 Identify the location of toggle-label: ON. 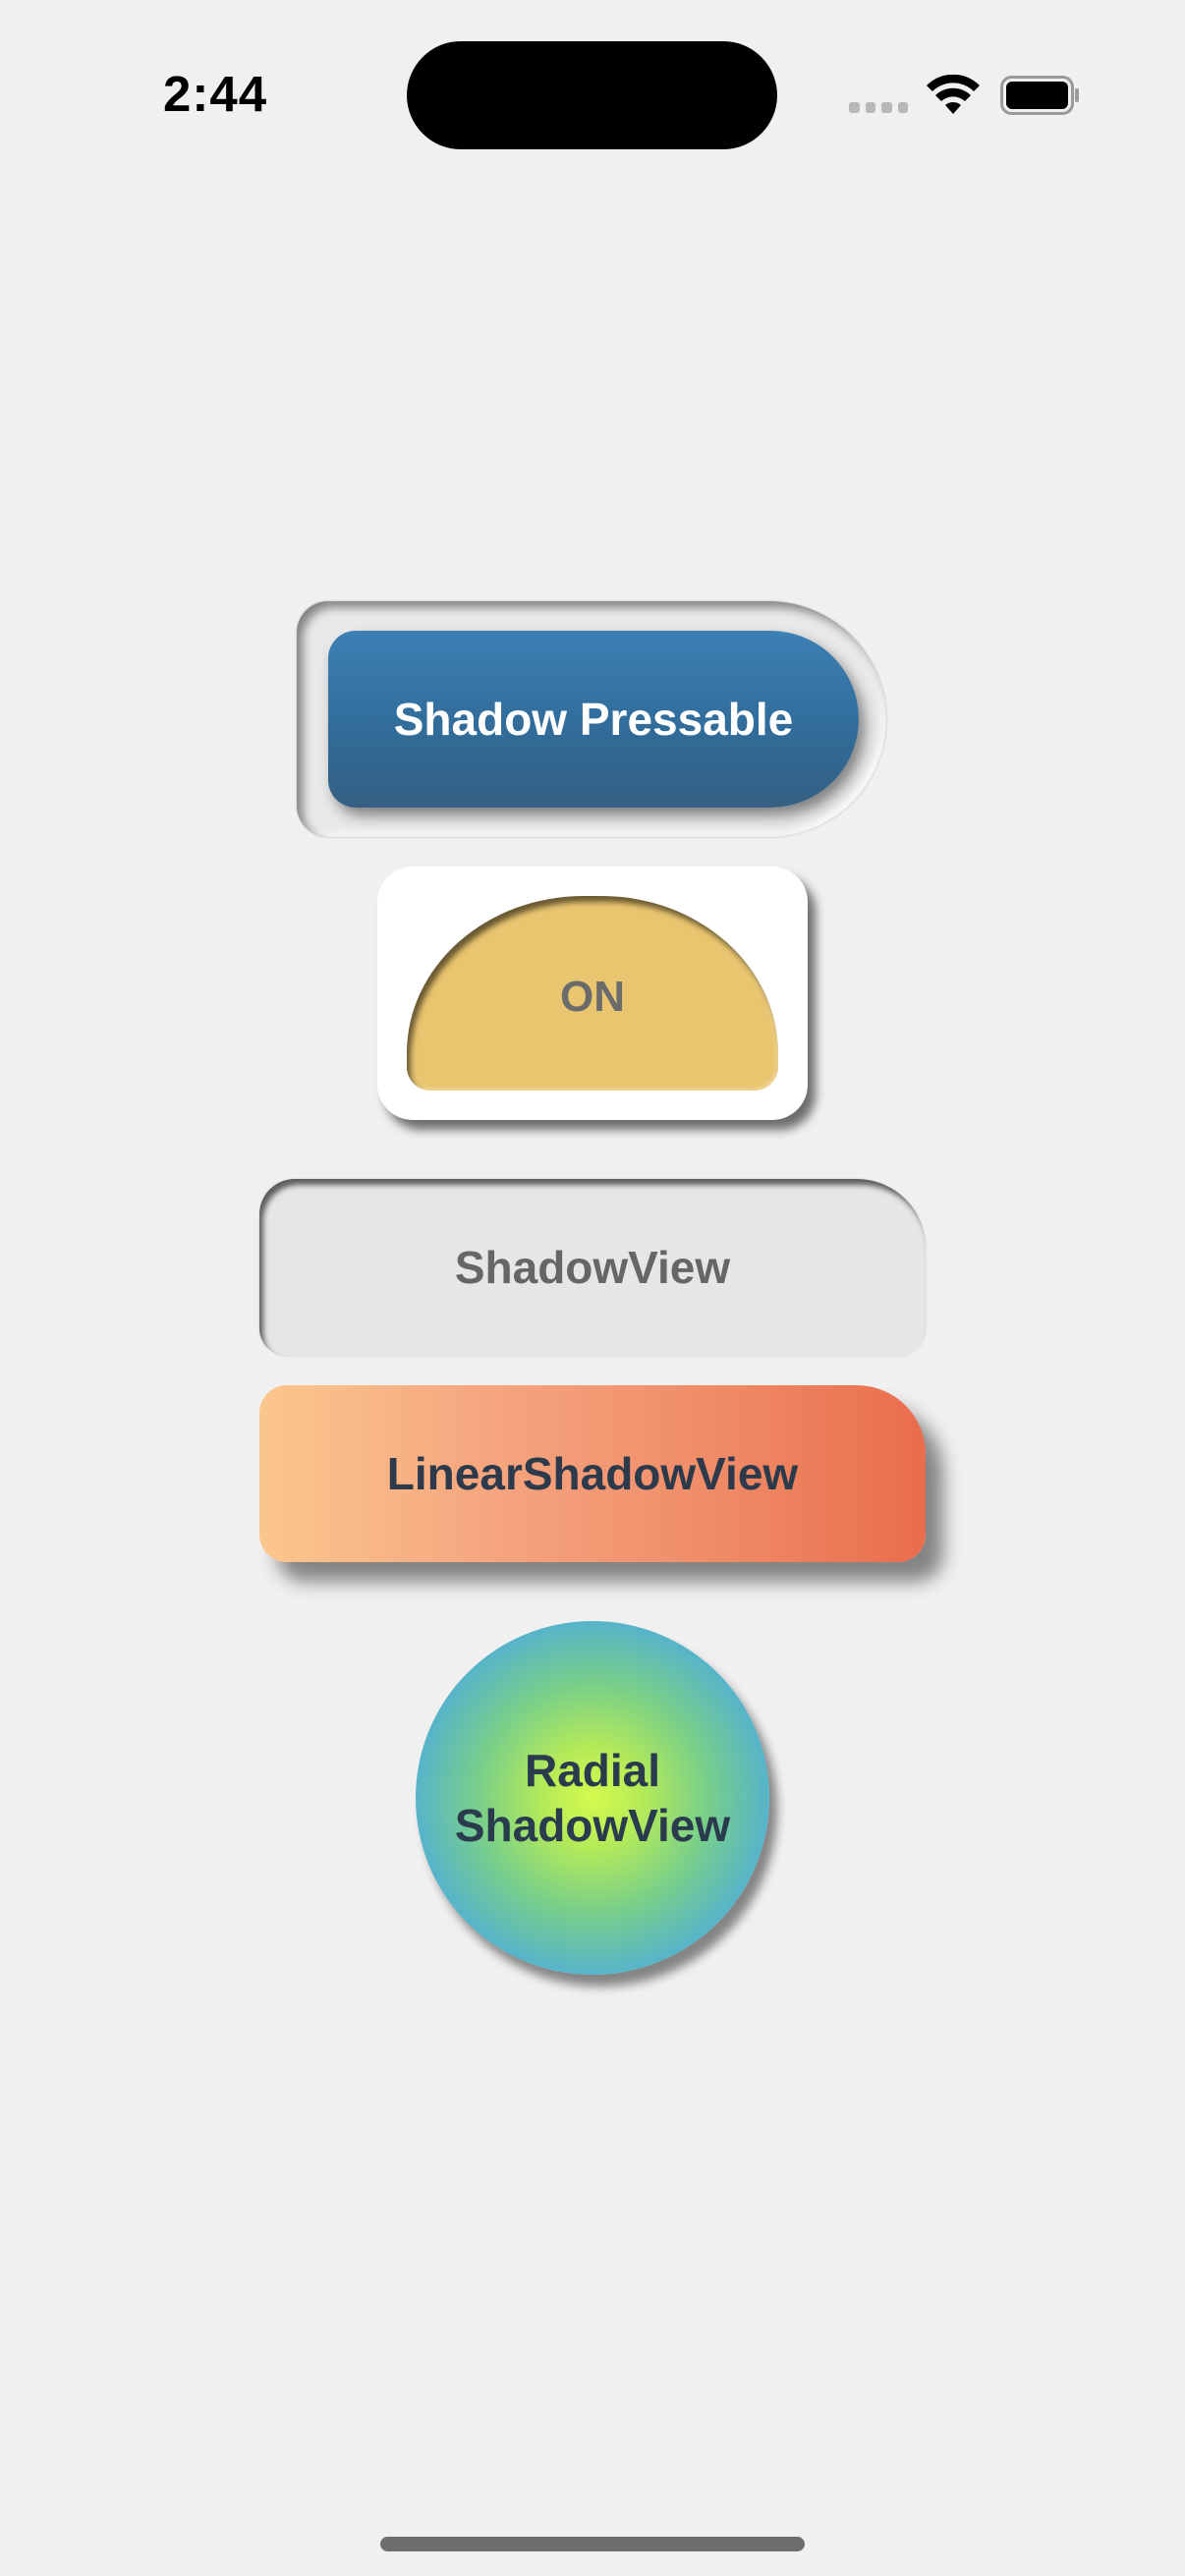
(592, 997).